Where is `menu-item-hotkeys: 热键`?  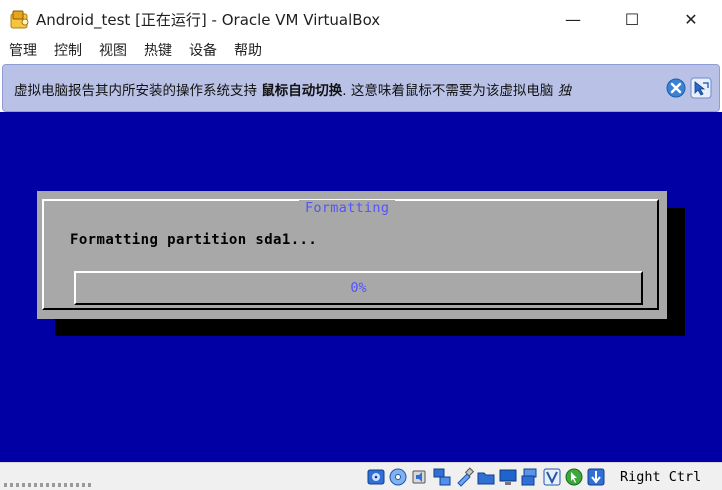 menu-item-hotkeys: 热键 is located at coordinates (157, 51).